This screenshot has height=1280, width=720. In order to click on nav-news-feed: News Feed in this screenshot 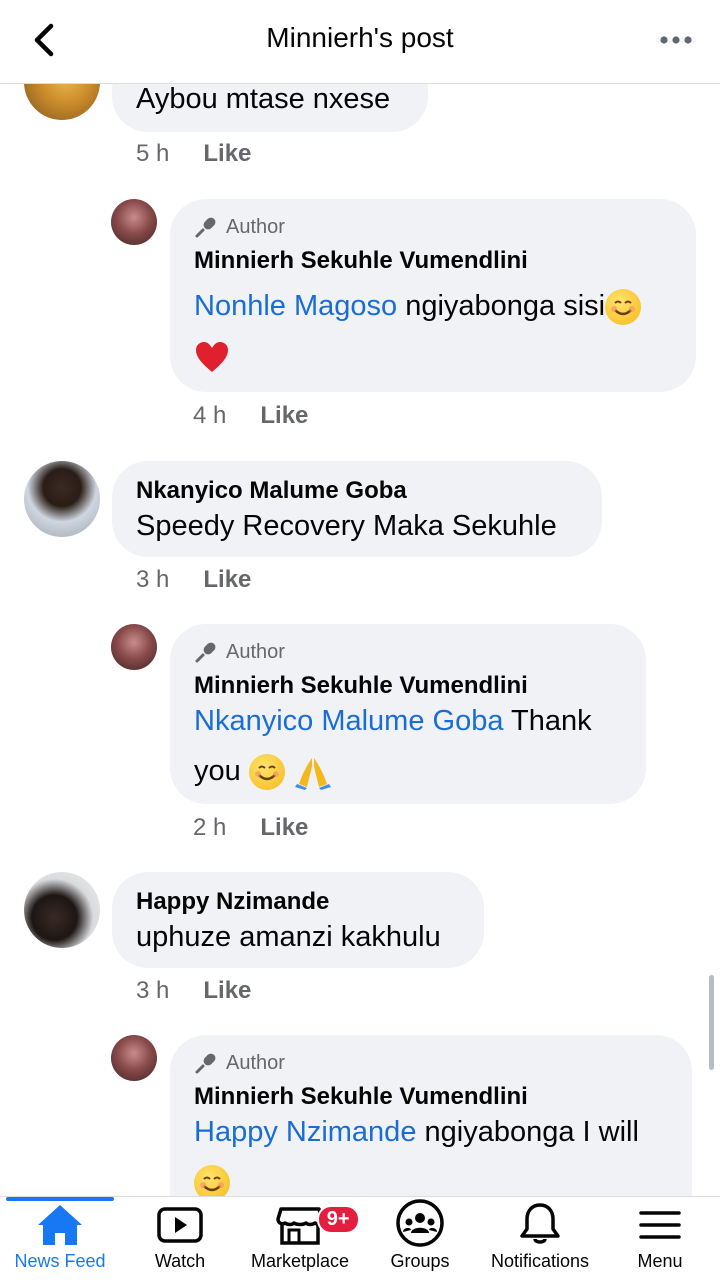, I will do `click(60, 1238)`.